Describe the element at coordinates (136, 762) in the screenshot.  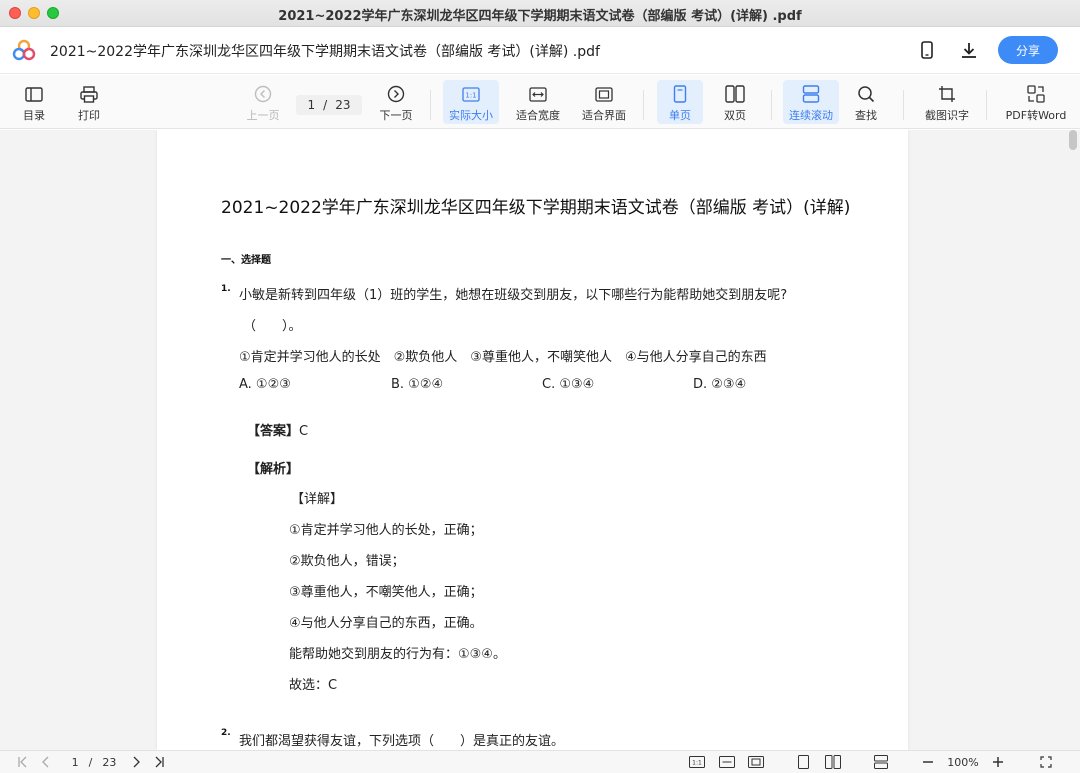
I see `next-page-icon` at that location.